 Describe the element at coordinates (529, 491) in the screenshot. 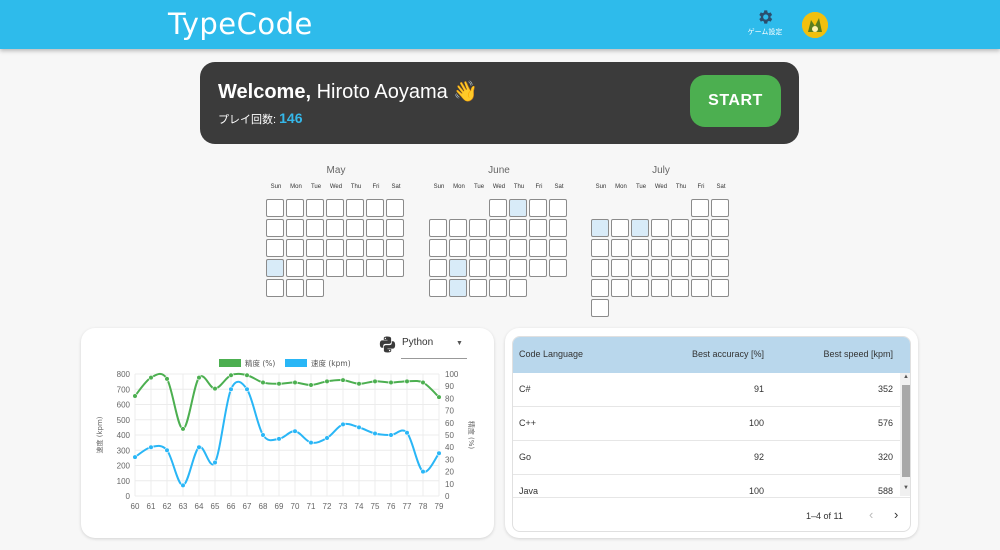

I see `cell-language: Java` at that location.